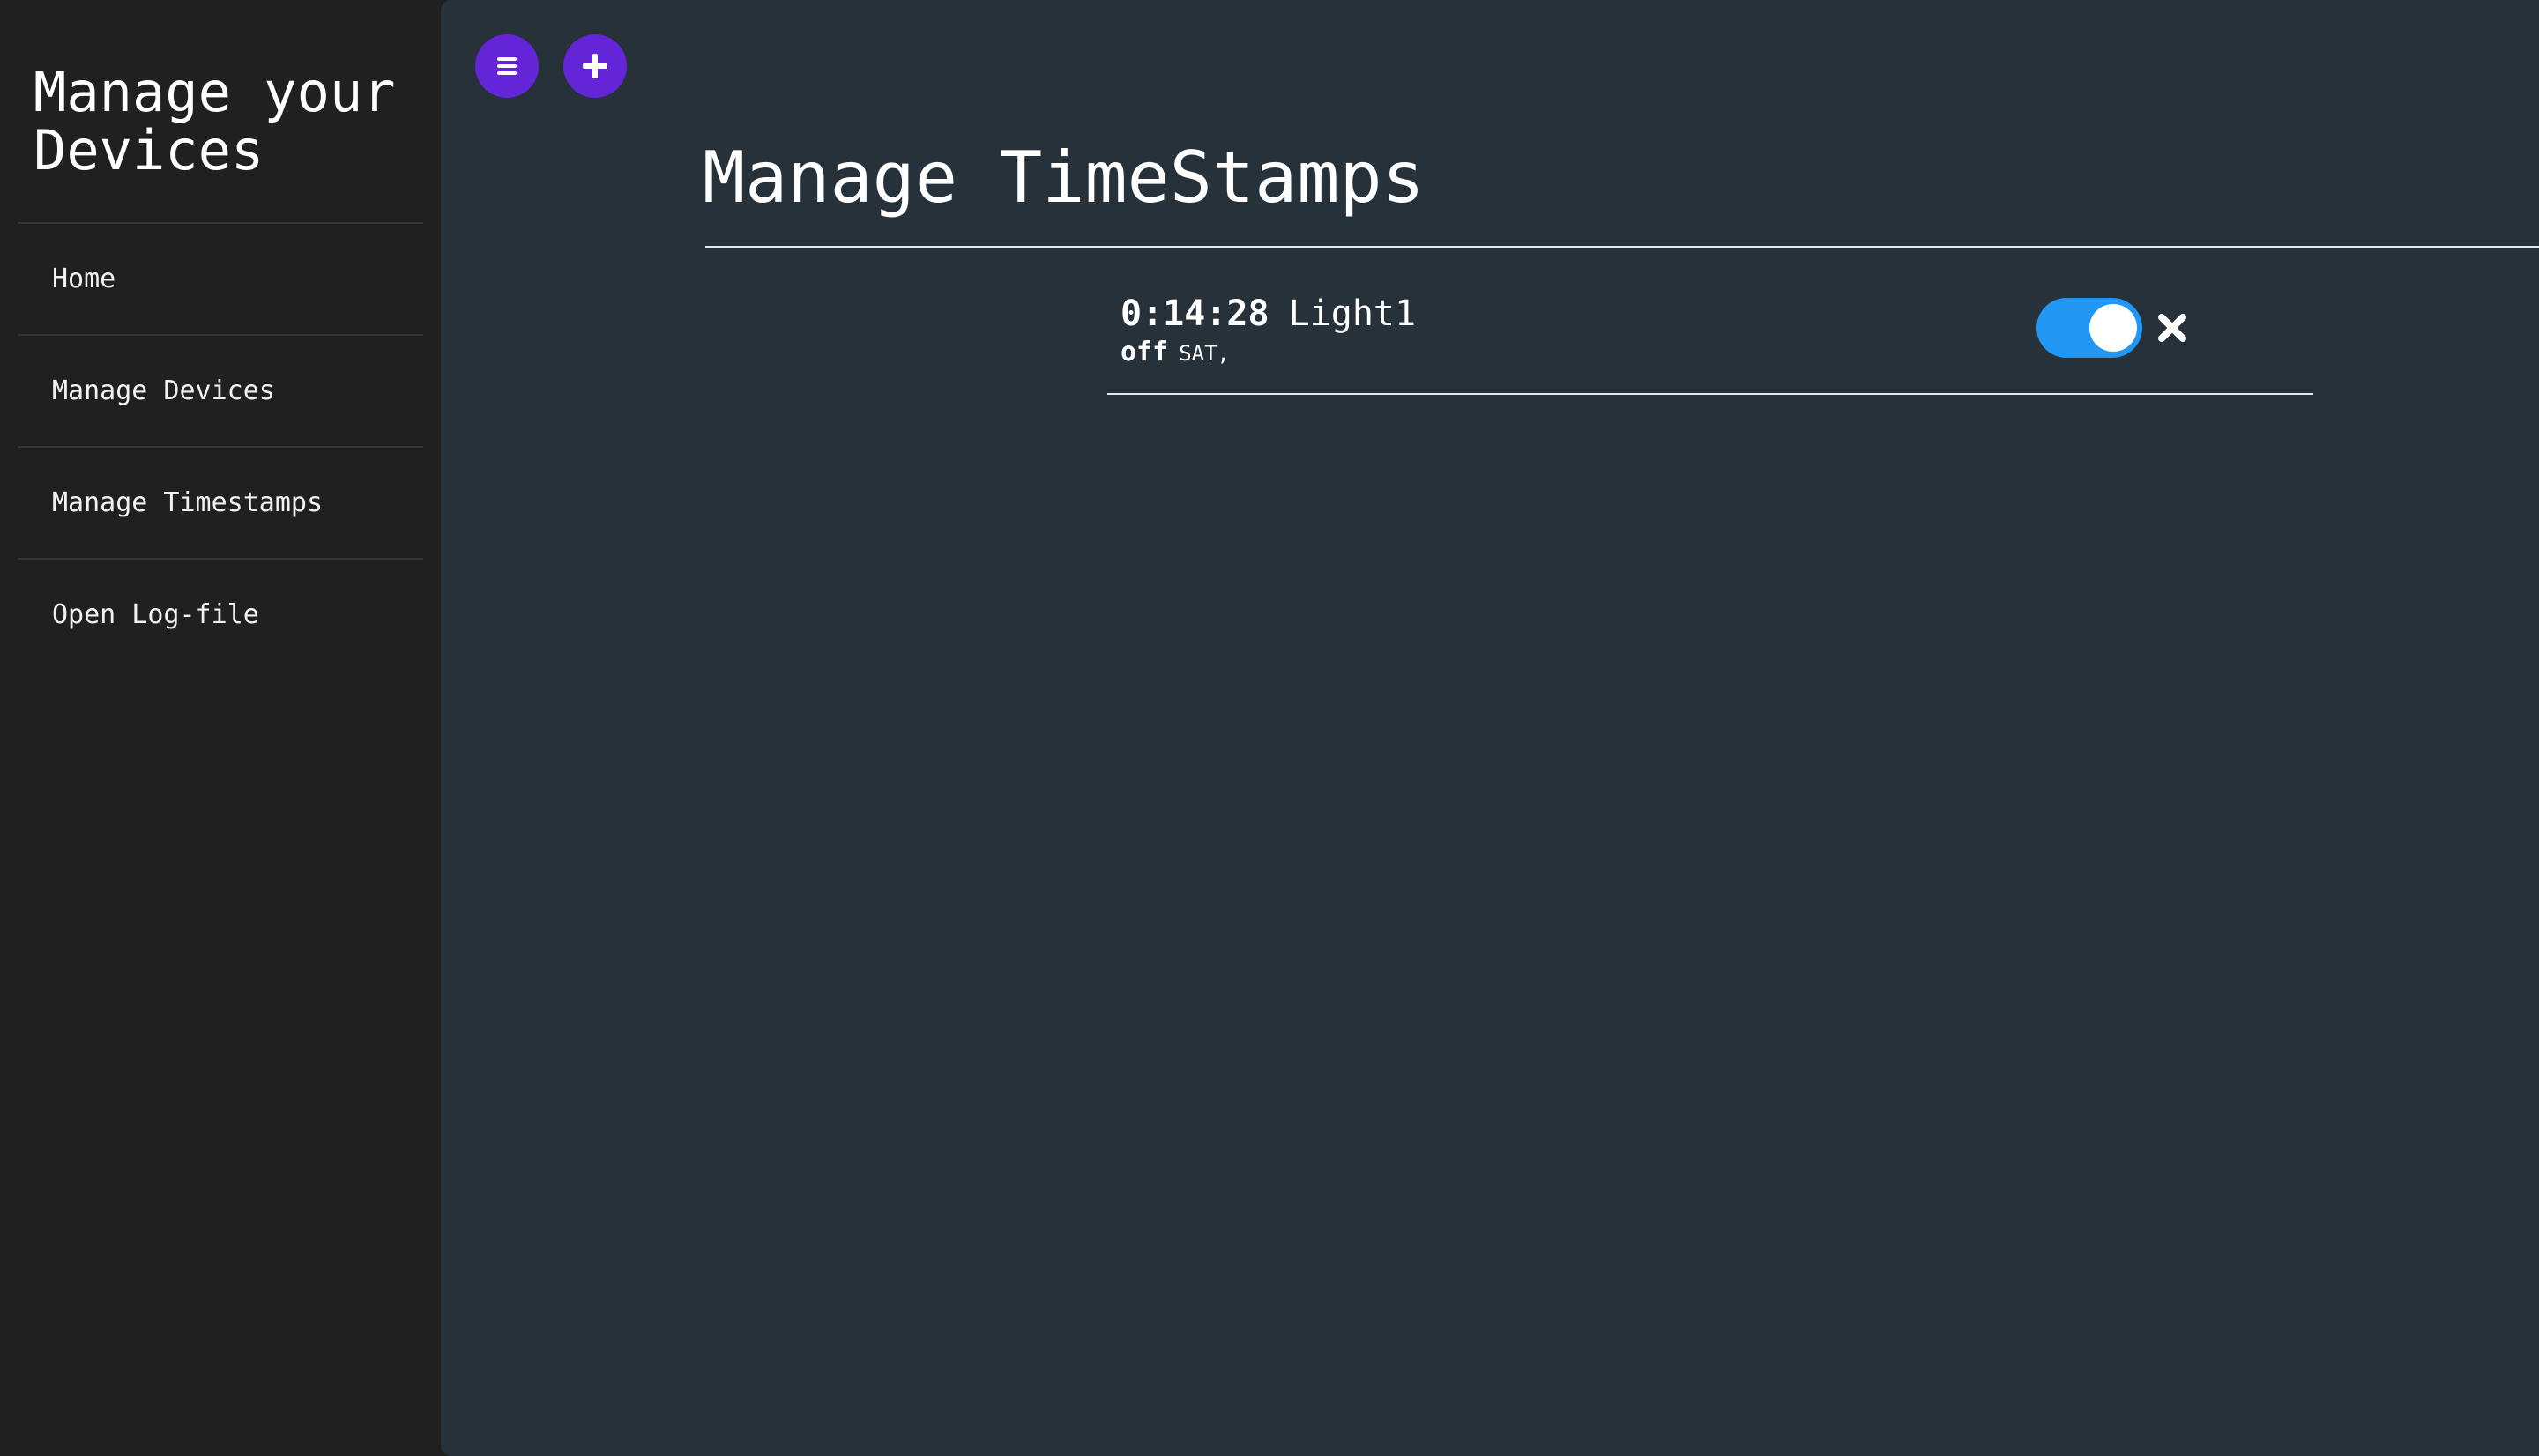 The width and height of the screenshot is (2539, 1456). What do you see at coordinates (188, 502) in the screenshot?
I see `sidebar-item-label: Manage Timestamps` at bounding box center [188, 502].